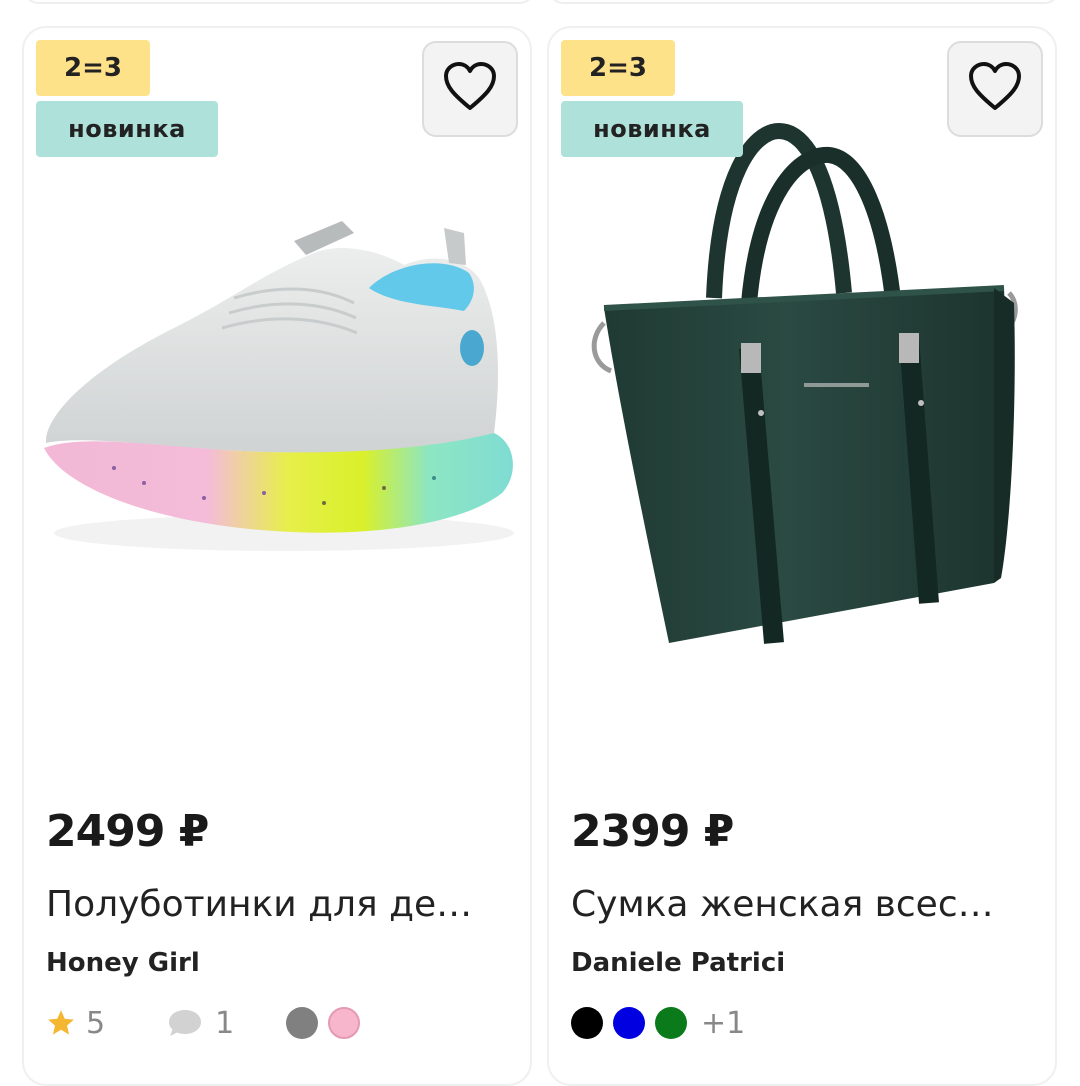  What do you see at coordinates (127, 831) in the screenshot?
I see `product-price: 2499 ₽` at bounding box center [127, 831].